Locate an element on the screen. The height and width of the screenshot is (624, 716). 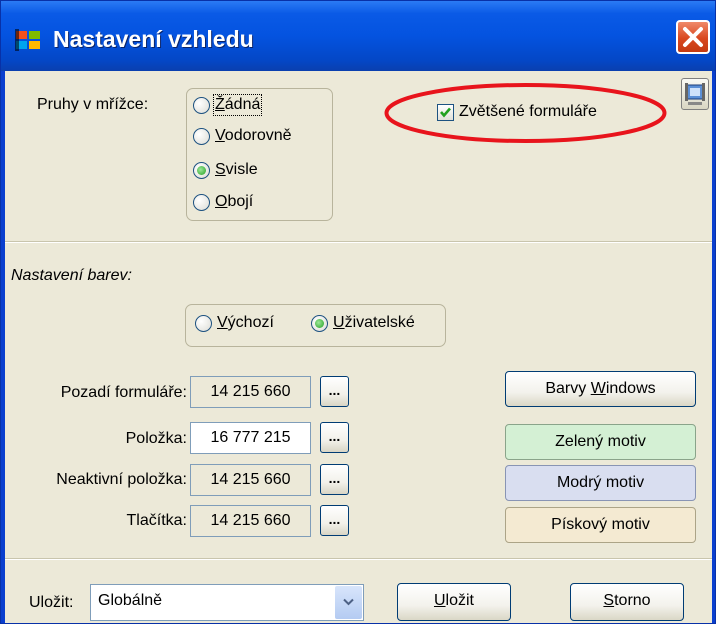
button-label-accel: S is located at coordinates (609, 600).